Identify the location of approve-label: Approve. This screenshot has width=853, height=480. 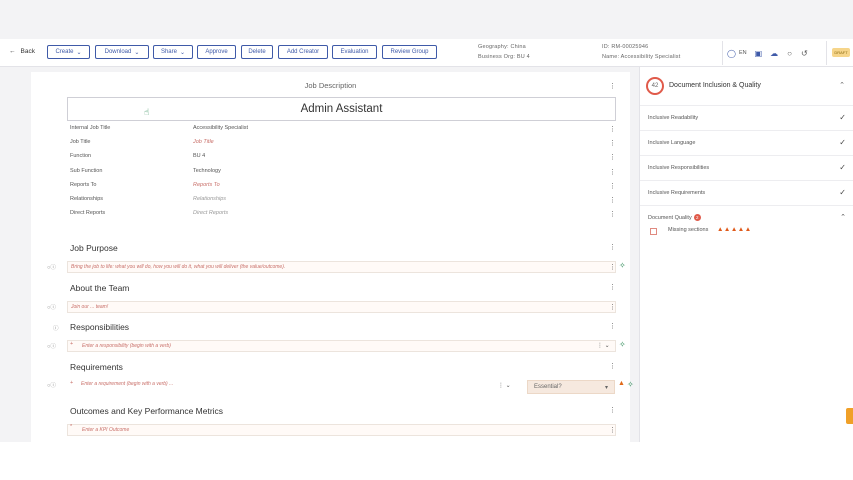
(216, 52).